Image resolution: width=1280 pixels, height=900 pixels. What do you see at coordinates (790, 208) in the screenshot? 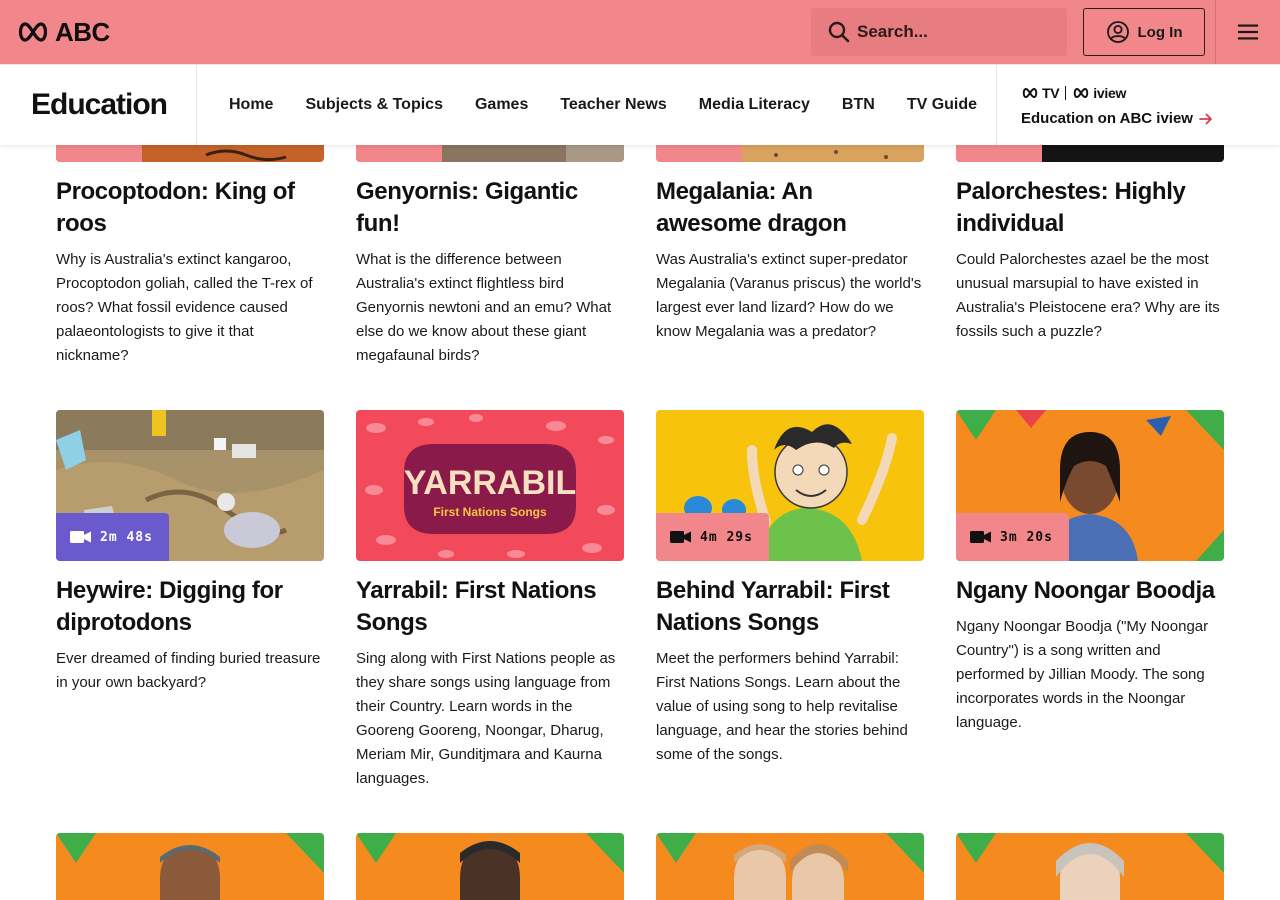
I see `card-title: Megalania: An awesome dragon` at bounding box center [790, 208].